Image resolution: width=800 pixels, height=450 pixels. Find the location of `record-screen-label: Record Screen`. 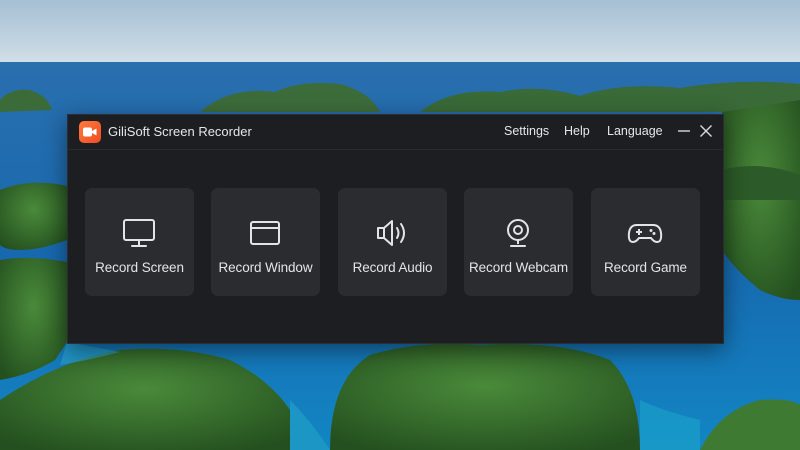

record-screen-label: Record Screen is located at coordinates (139, 267).